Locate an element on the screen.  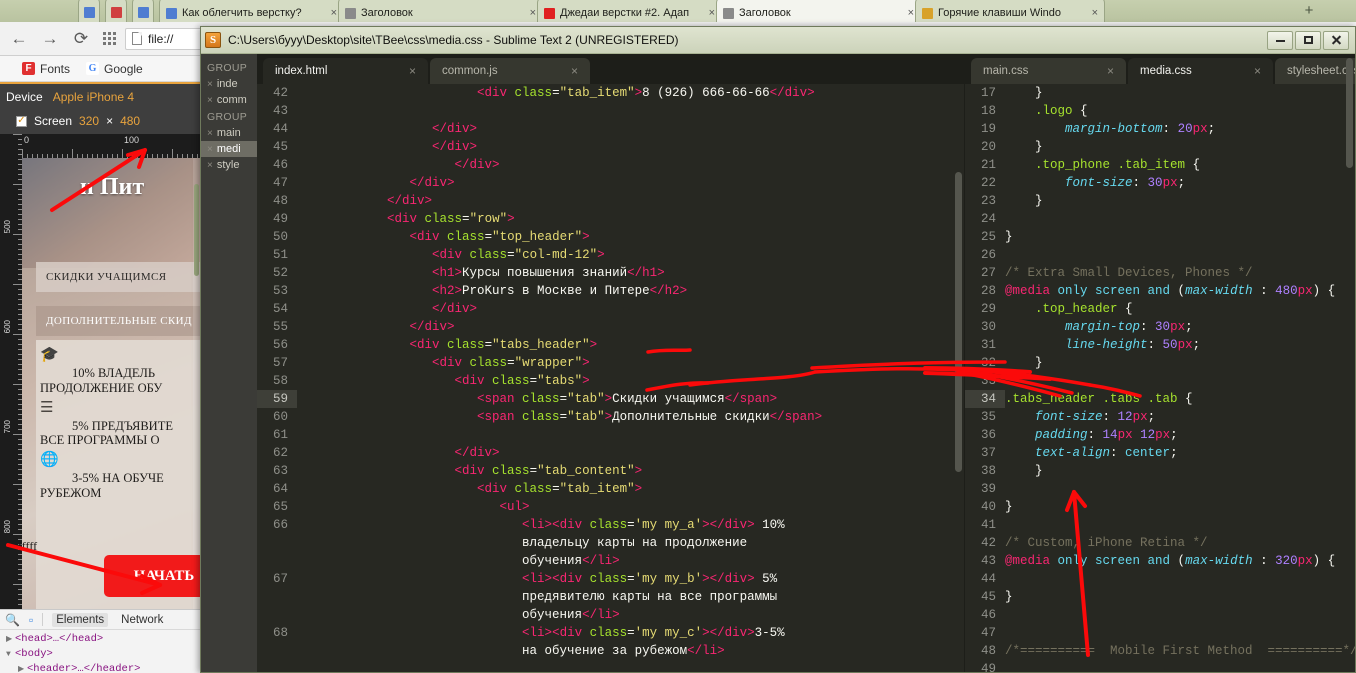
editor-scrollbar-left is located at coordinates (958, 322).